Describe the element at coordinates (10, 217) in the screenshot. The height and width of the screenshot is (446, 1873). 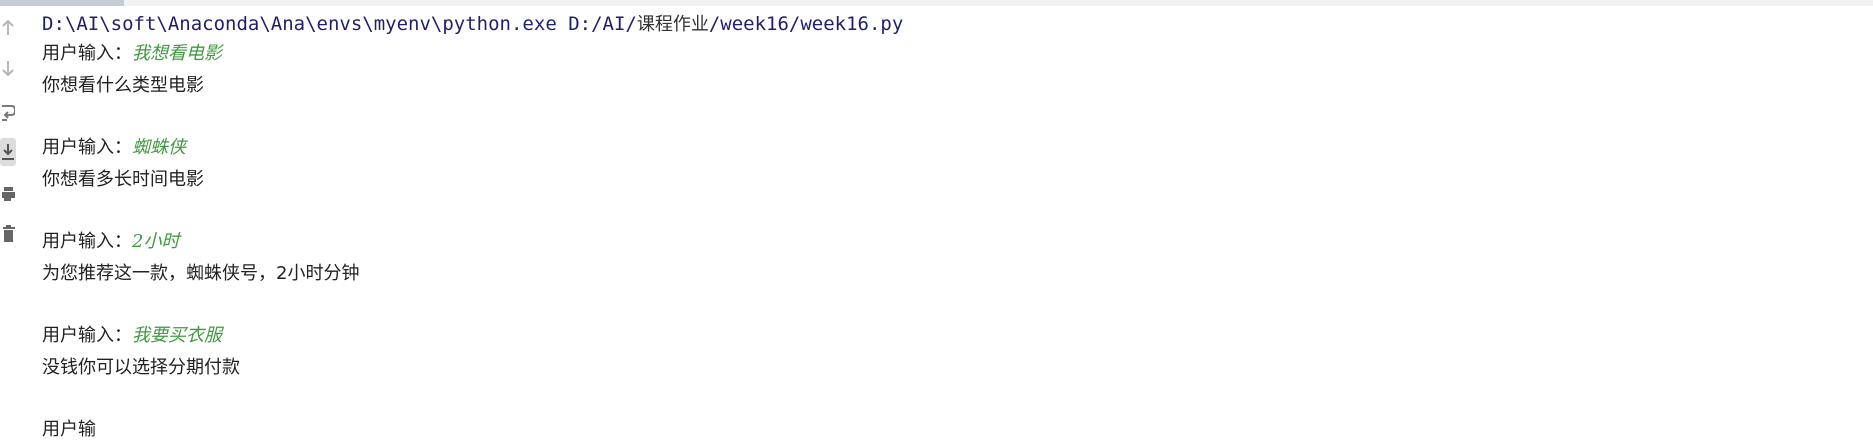
I see `console-toolbar` at that location.